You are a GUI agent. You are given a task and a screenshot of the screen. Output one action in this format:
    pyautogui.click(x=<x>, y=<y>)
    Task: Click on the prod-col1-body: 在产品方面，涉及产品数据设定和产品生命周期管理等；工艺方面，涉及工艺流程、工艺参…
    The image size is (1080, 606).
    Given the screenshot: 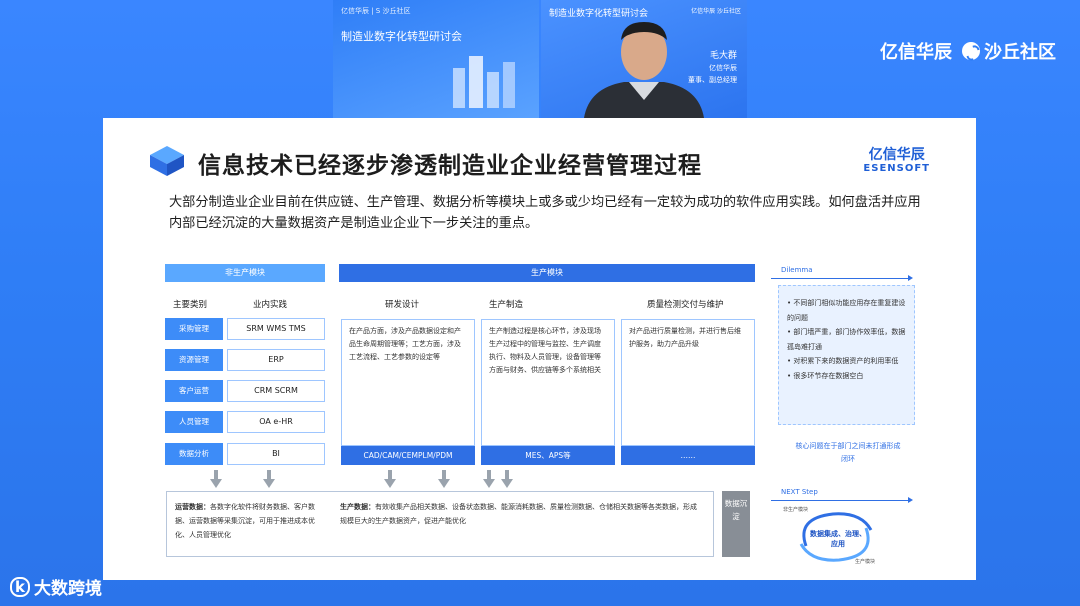 What is the action you would take?
    pyautogui.click(x=408, y=382)
    